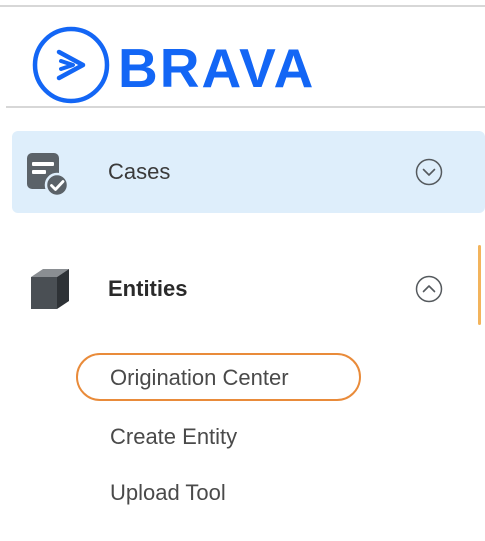 Image resolution: width=485 pixels, height=541 pixels. Describe the element at coordinates (173, 437) in the screenshot. I see `subnav-item-create-entity: Create Entity` at that location.